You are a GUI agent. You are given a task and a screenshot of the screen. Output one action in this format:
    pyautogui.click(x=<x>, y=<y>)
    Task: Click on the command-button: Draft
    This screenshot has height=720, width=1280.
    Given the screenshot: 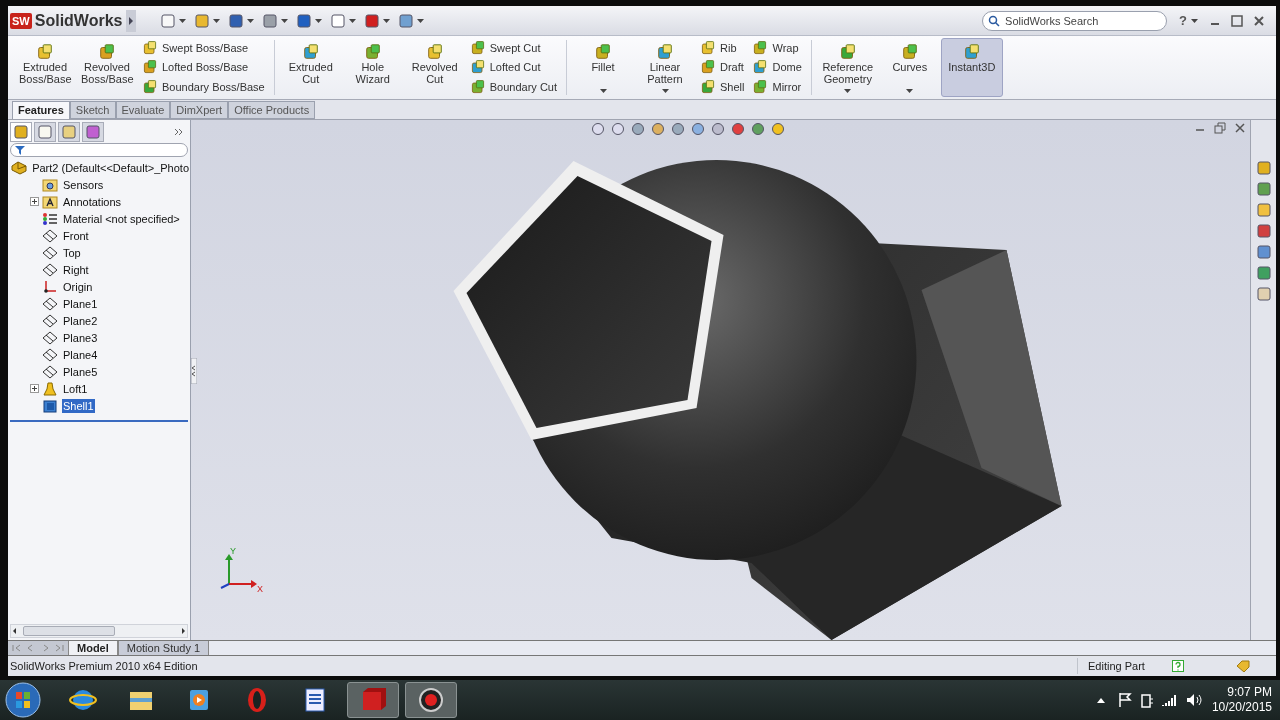 What is the action you would take?
    pyautogui.click(x=732, y=67)
    